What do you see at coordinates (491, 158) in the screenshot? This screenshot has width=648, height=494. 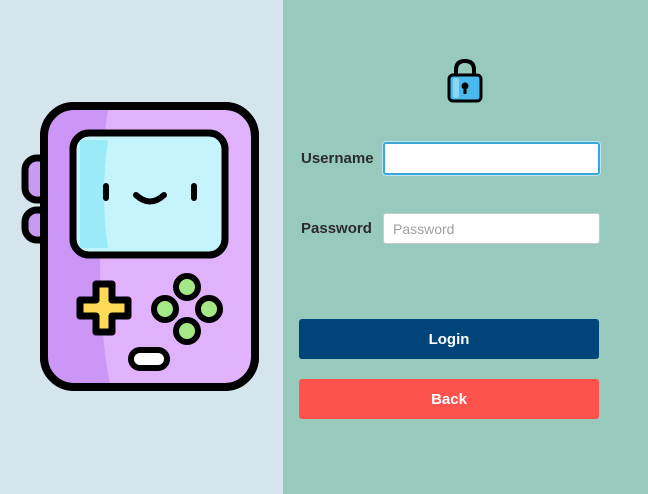 I see `username-input` at bounding box center [491, 158].